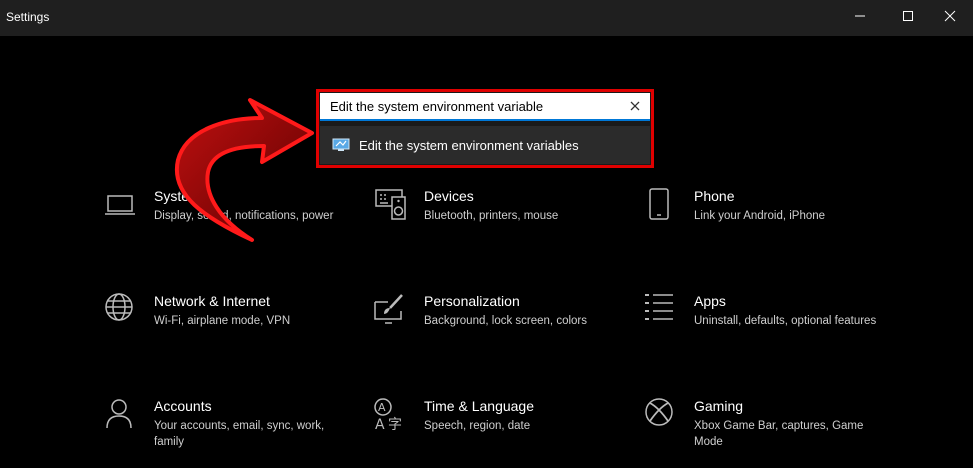 This screenshot has height=468, width=973. What do you see at coordinates (212, 301) in the screenshot?
I see `tile-title: Network & Internet` at bounding box center [212, 301].